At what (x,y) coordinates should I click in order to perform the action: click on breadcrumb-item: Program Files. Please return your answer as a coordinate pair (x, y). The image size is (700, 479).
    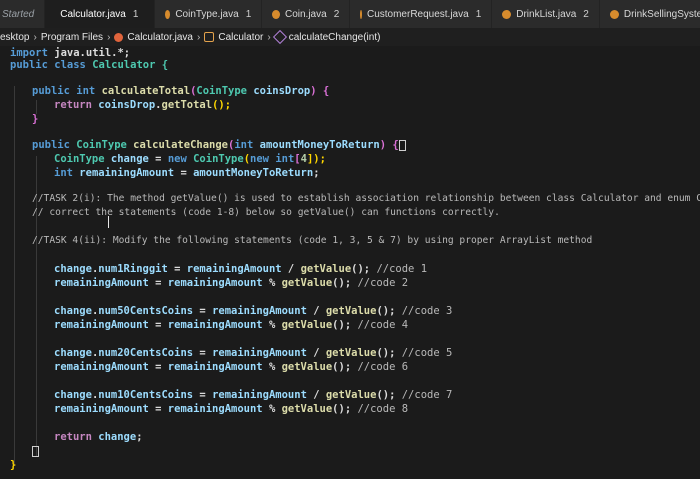
    Looking at the image, I should click on (72, 37).